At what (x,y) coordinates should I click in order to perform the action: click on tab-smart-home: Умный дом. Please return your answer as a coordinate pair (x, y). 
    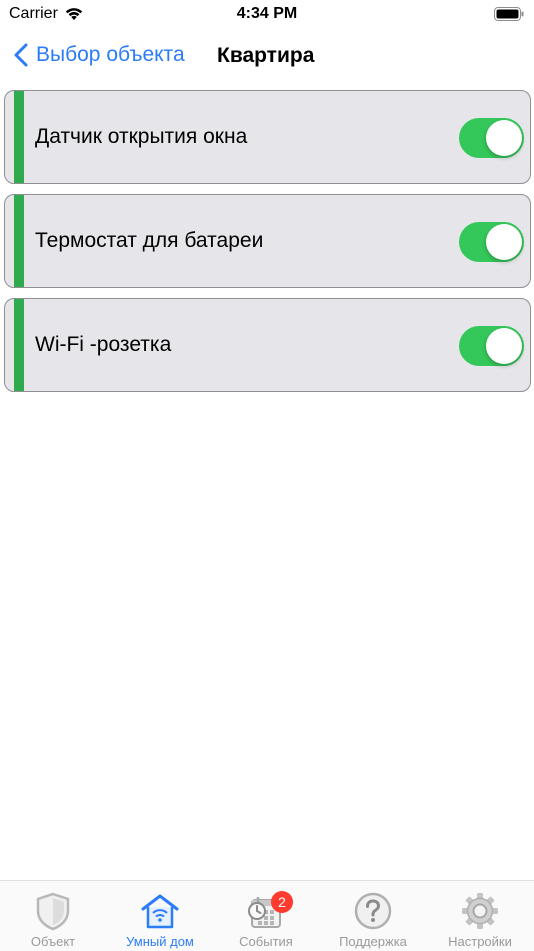
    Looking at the image, I should click on (160, 916).